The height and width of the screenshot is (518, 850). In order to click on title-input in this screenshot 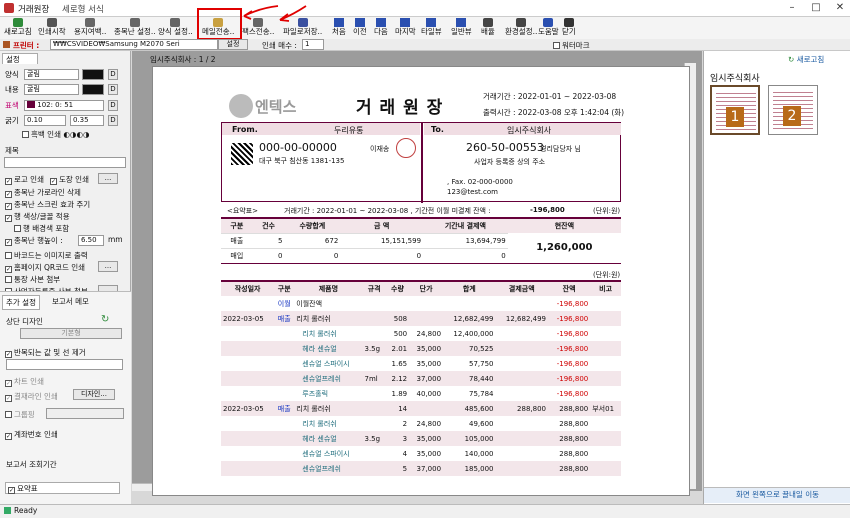, I will do `click(65, 162)`.